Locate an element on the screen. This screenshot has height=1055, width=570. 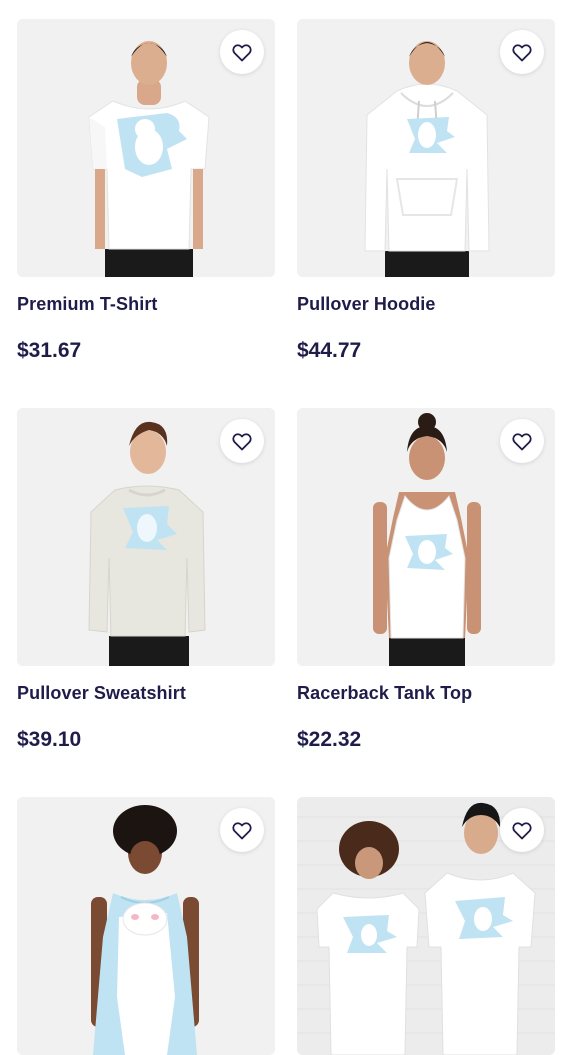
product-title: Pullover Sweatshirt is located at coordinates (146, 693).